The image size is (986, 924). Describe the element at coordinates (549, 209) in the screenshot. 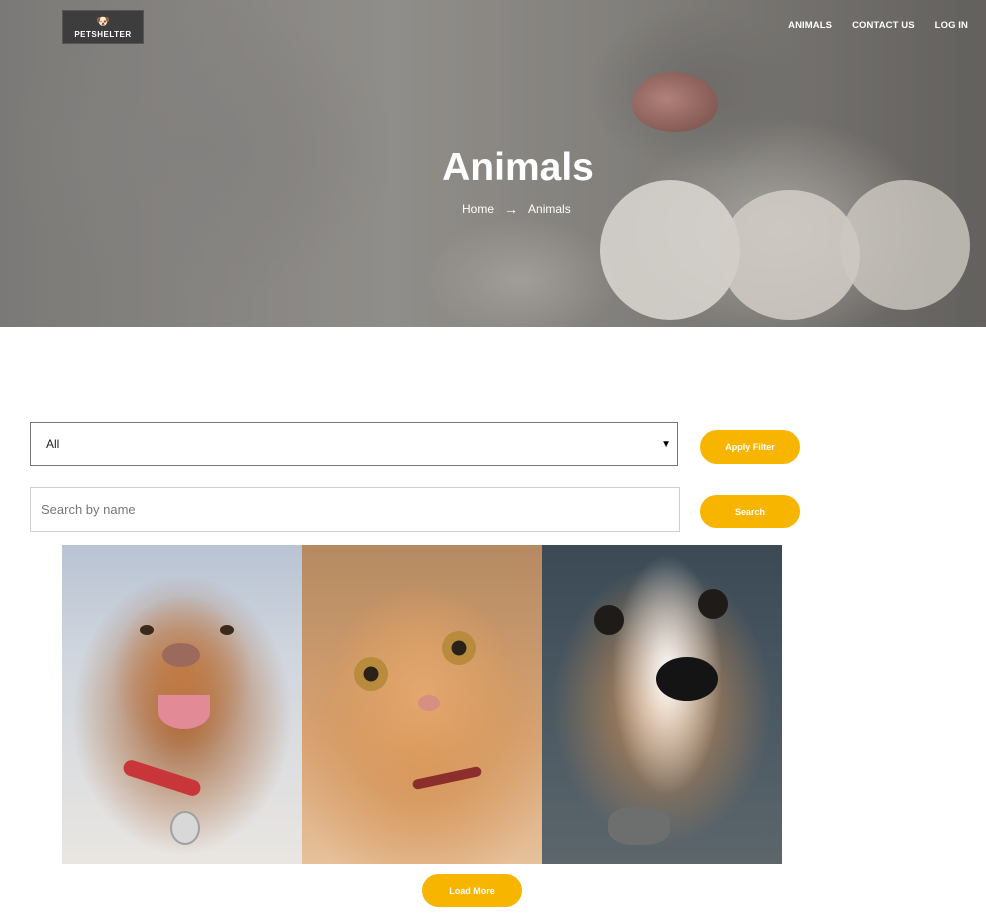

I see `breadcrumb-current: Animals` at that location.